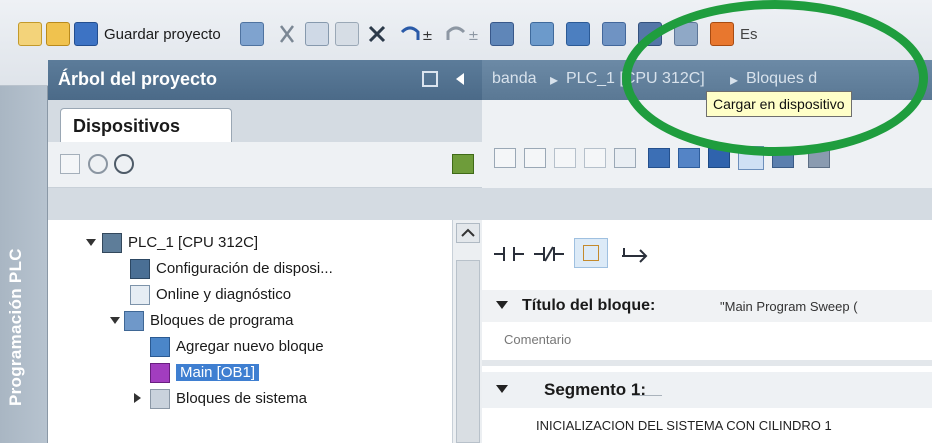 This screenshot has height=443, width=932. Describe the element at coordinates (565, 158) in the screenshot. I see `insert-row-icon` at that location.